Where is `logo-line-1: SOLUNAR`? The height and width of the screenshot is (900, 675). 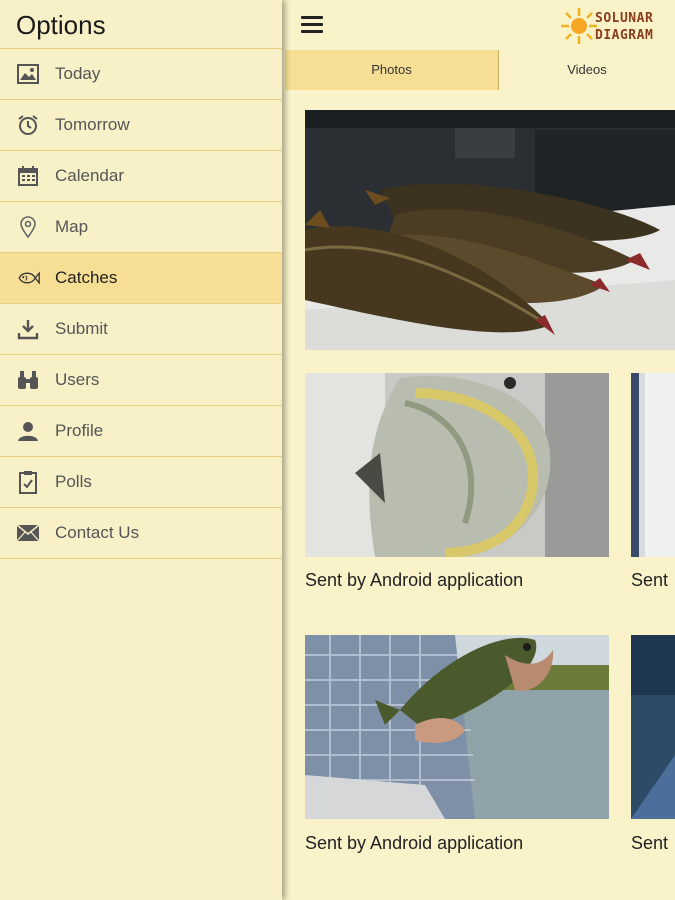 logo-line-1: SOLUNAR is located at coordinates (624, 18).